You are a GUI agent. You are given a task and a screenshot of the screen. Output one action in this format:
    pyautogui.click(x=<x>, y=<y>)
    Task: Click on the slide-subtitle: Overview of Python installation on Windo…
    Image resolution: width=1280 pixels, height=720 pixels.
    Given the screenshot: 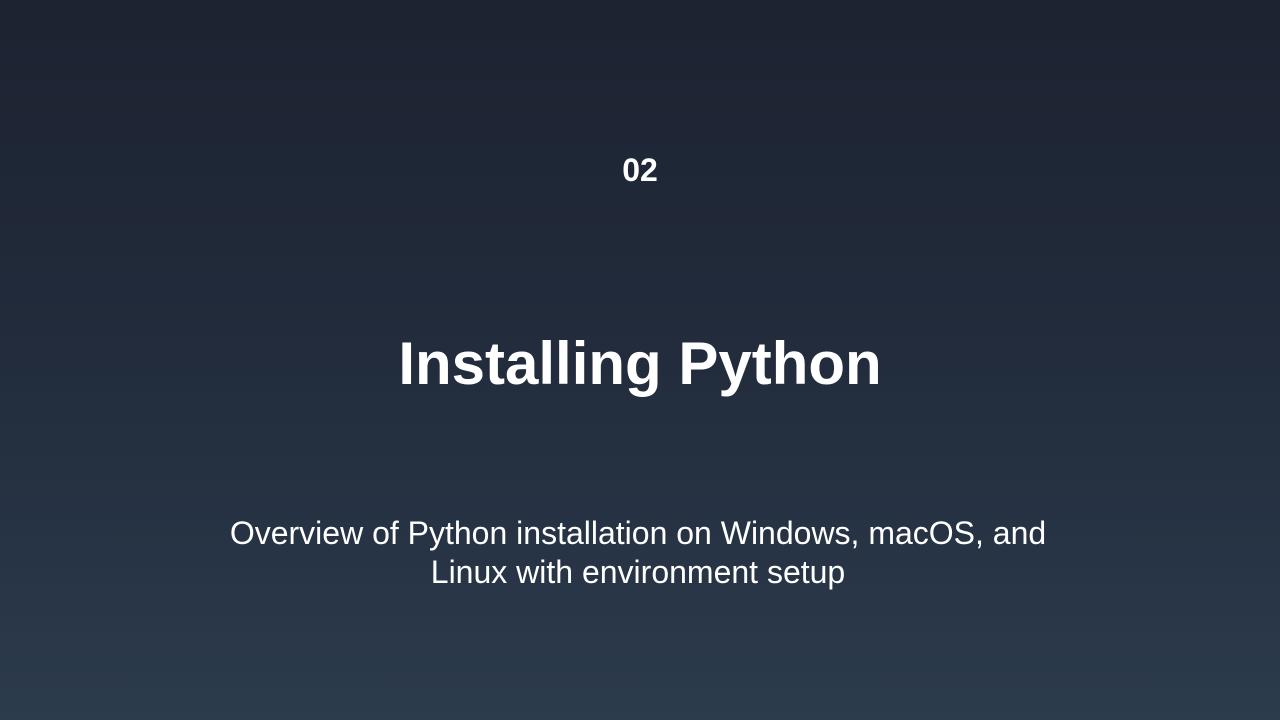 What is the action you would take?
    pyautogui.click(x=638, y=552)
    